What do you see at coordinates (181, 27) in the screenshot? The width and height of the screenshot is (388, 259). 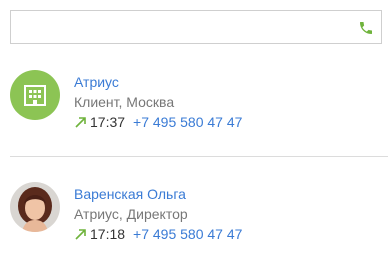 I see `search-input` at bounding box center [181, 27].